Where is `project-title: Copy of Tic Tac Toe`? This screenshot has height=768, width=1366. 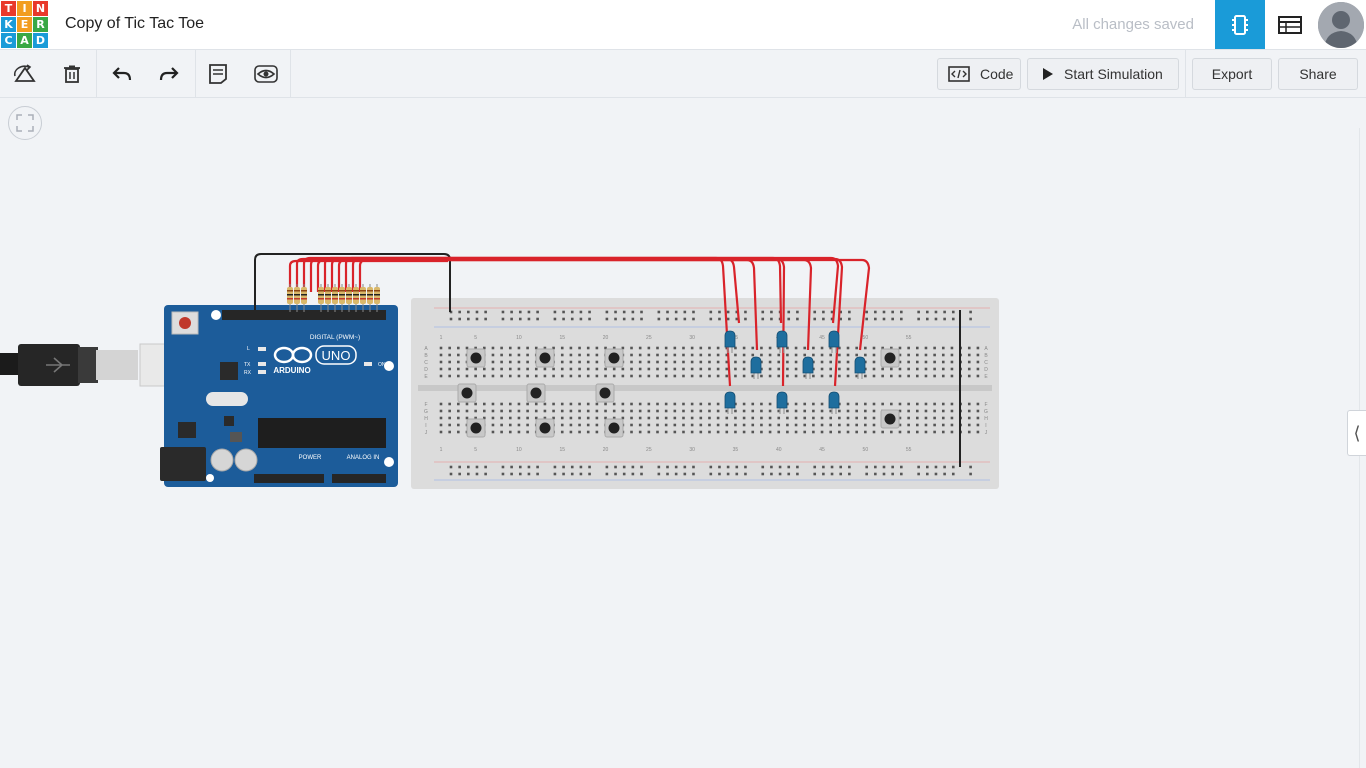
project-title: Copy of Tic Tac Toe is located at coordinates (134, 24).